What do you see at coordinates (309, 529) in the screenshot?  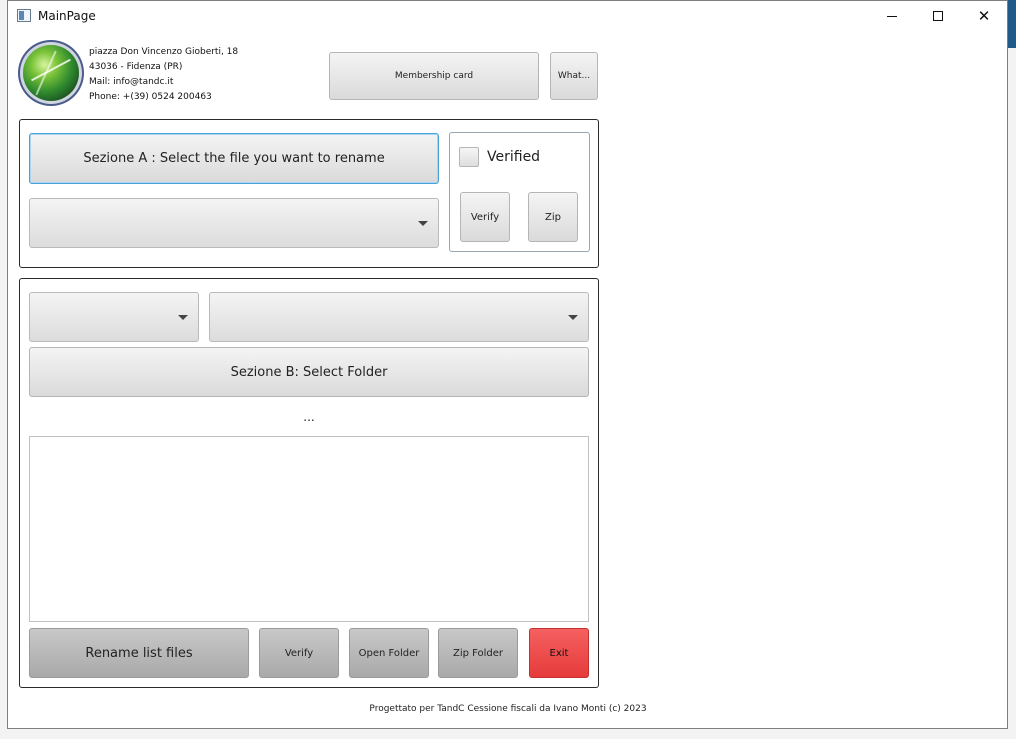 I see `files-list` at bounding box center [309, 529].